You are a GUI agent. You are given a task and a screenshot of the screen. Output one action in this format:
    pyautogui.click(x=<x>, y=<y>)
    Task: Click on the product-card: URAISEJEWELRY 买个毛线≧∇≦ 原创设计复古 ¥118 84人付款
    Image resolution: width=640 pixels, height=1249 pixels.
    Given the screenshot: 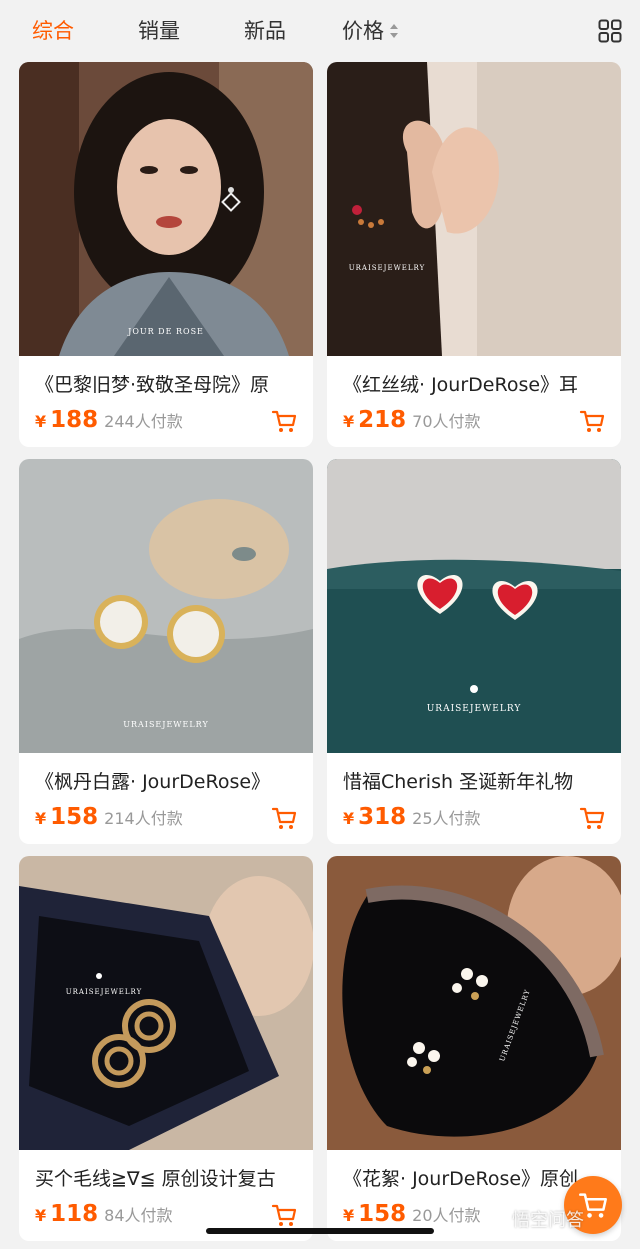 What is the action you would take?
    pyautogui.click(x=166, y=1048)
    